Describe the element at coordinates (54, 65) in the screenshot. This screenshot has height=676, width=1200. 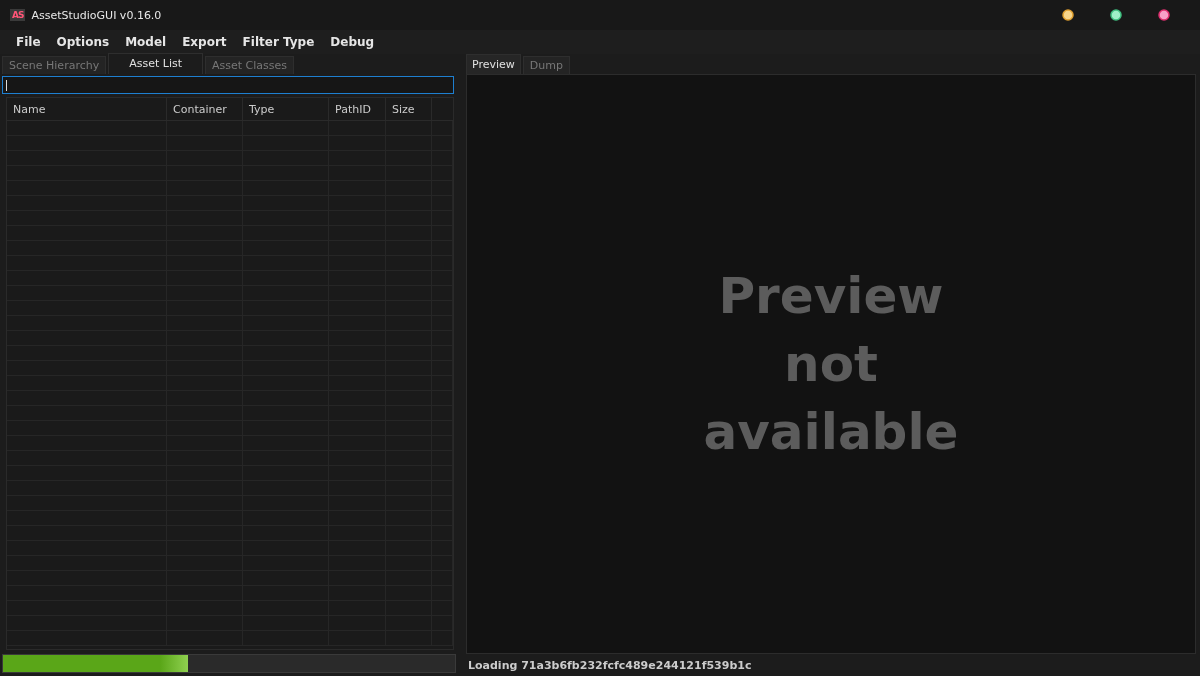
I see `tab: Scene Hierarchy` at that location.